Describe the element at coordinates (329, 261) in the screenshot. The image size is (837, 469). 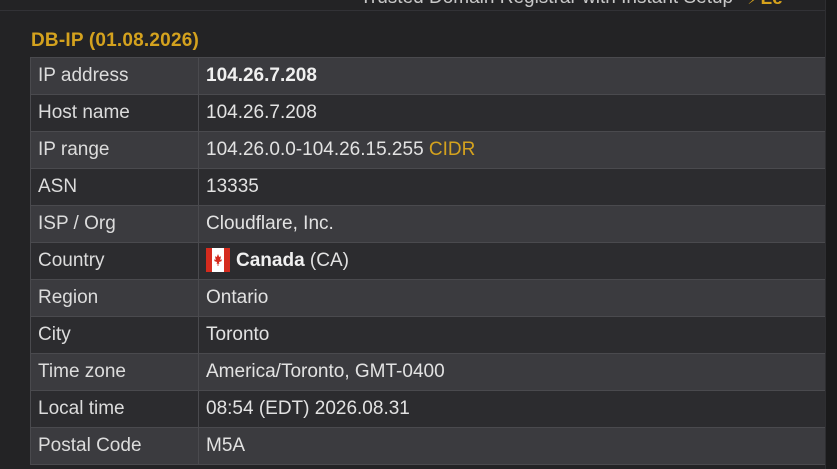
I see `country-code: (CA)` at that location.